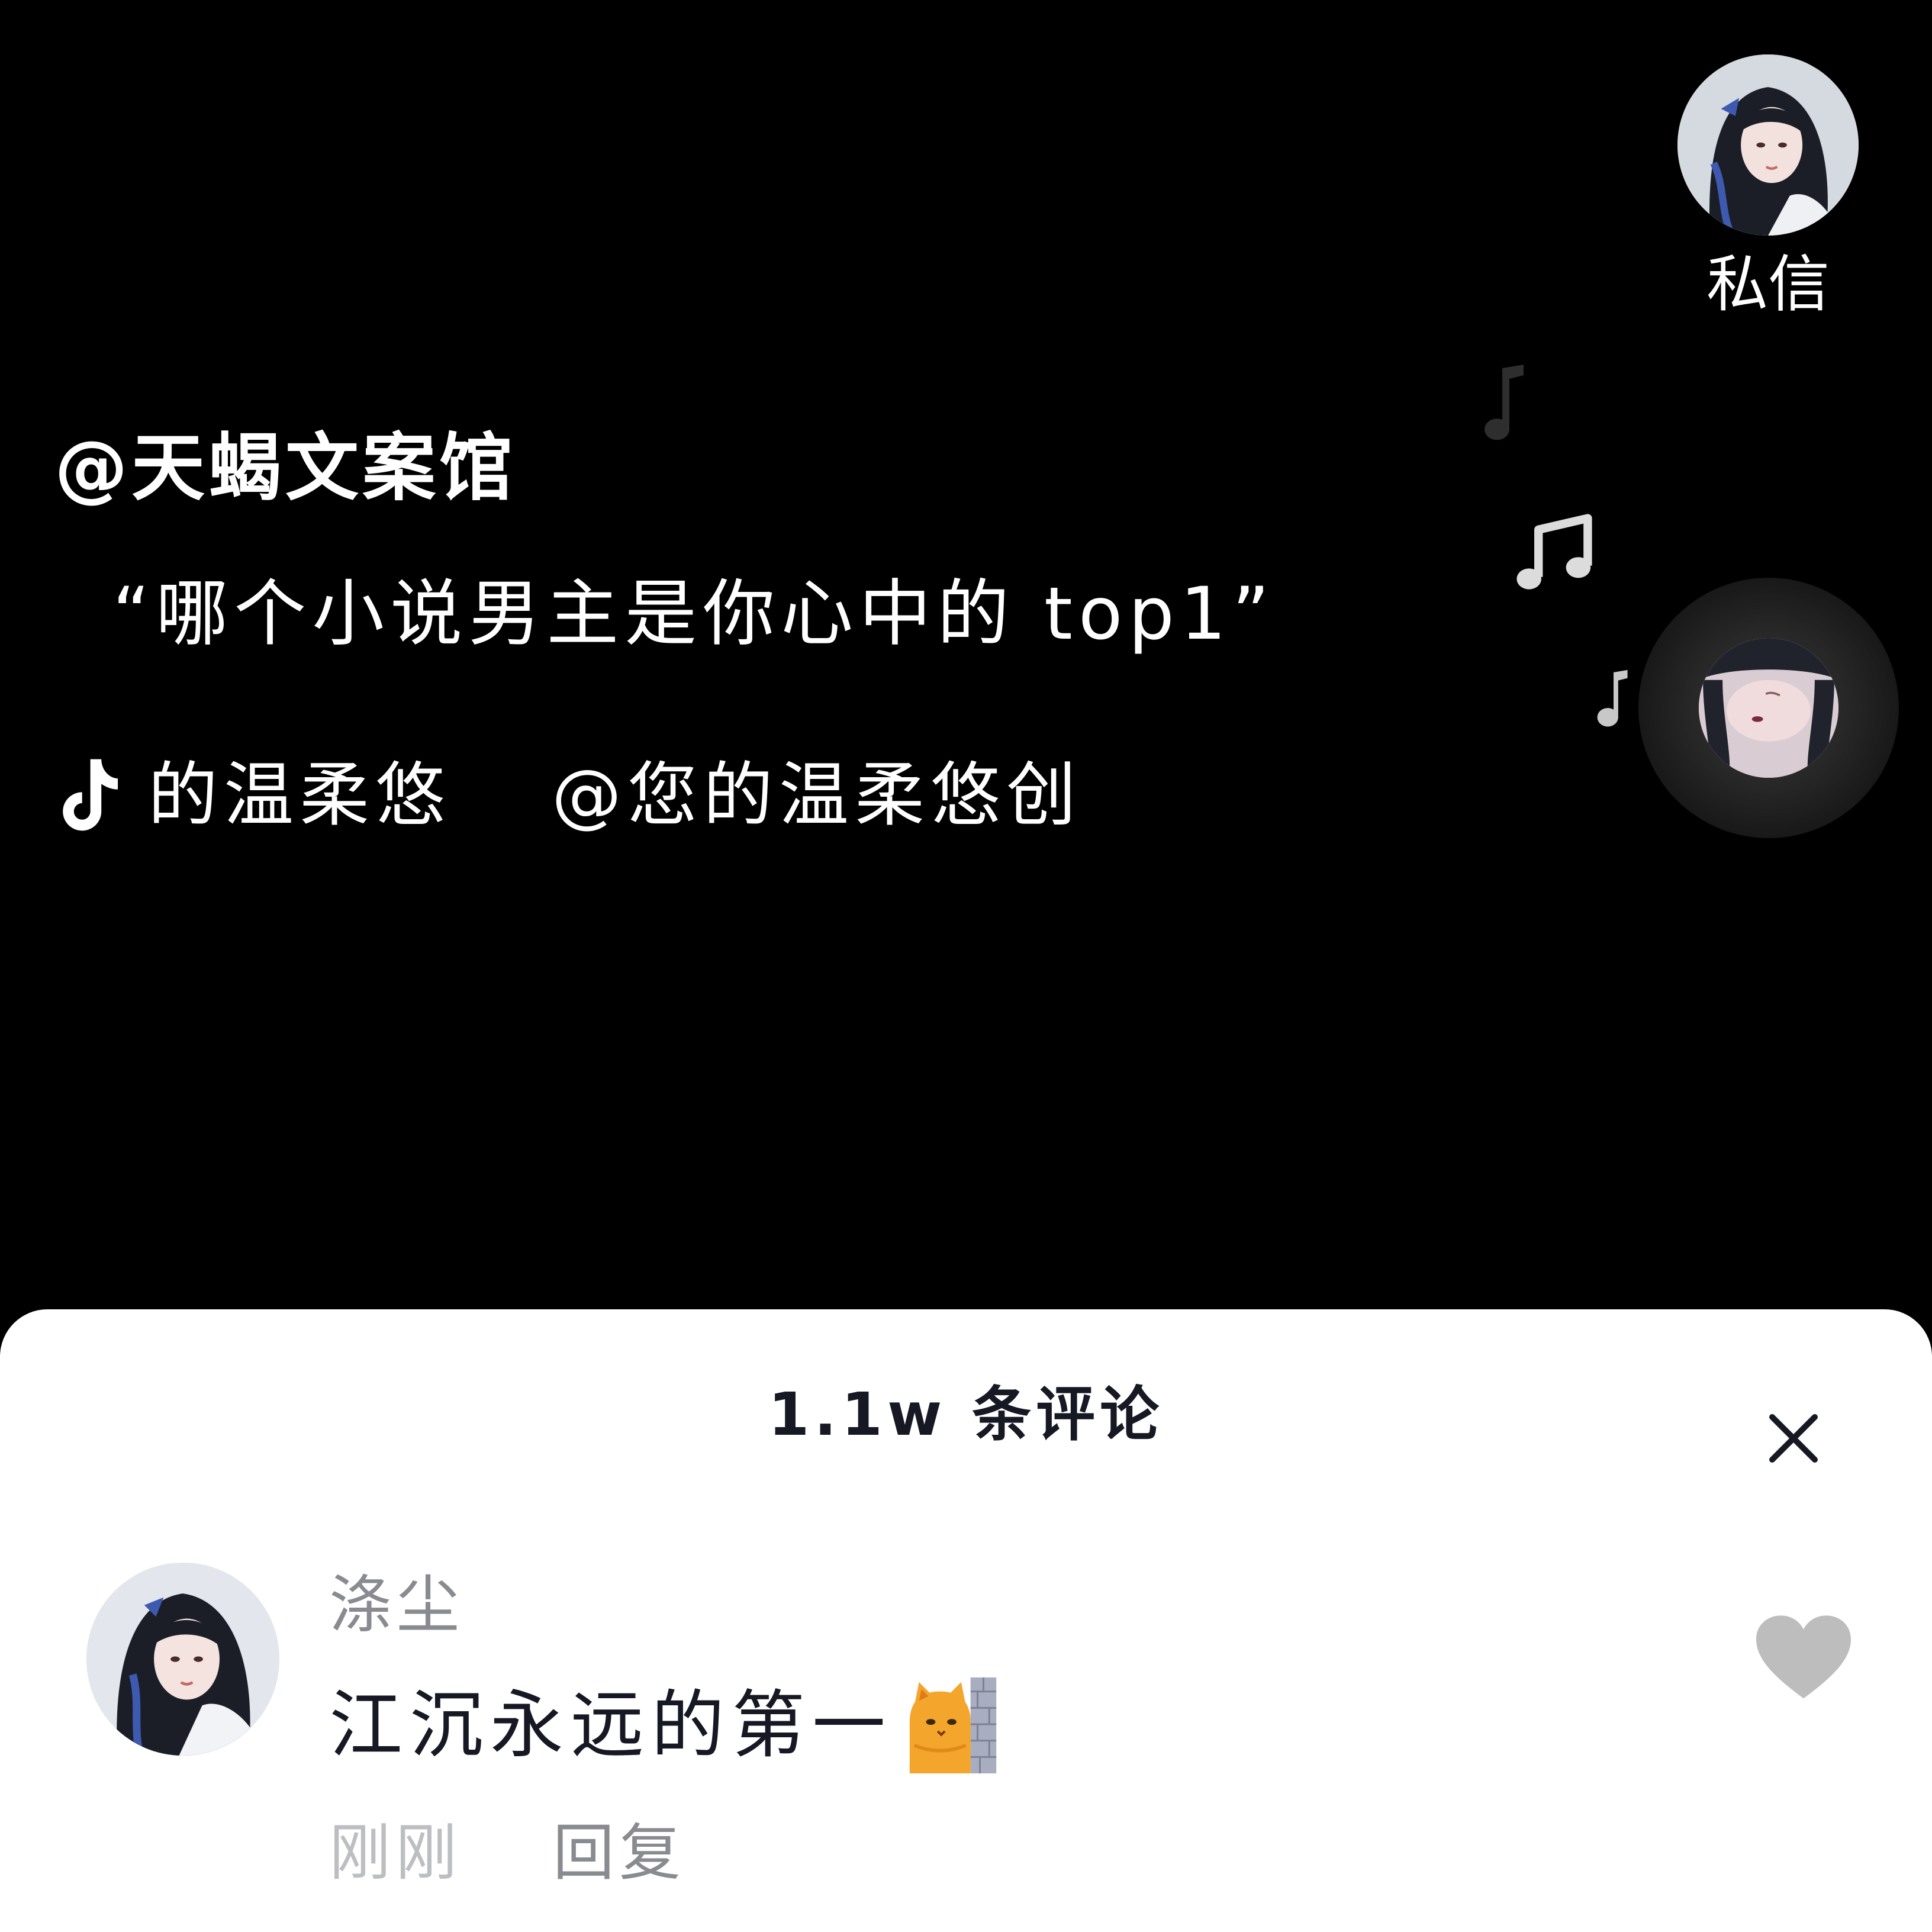 This screenshot has height=1932, width=1932. Describe the element at coordinates (1768, 284) in the screenshot. I see `dm-label: 私信` at that location.